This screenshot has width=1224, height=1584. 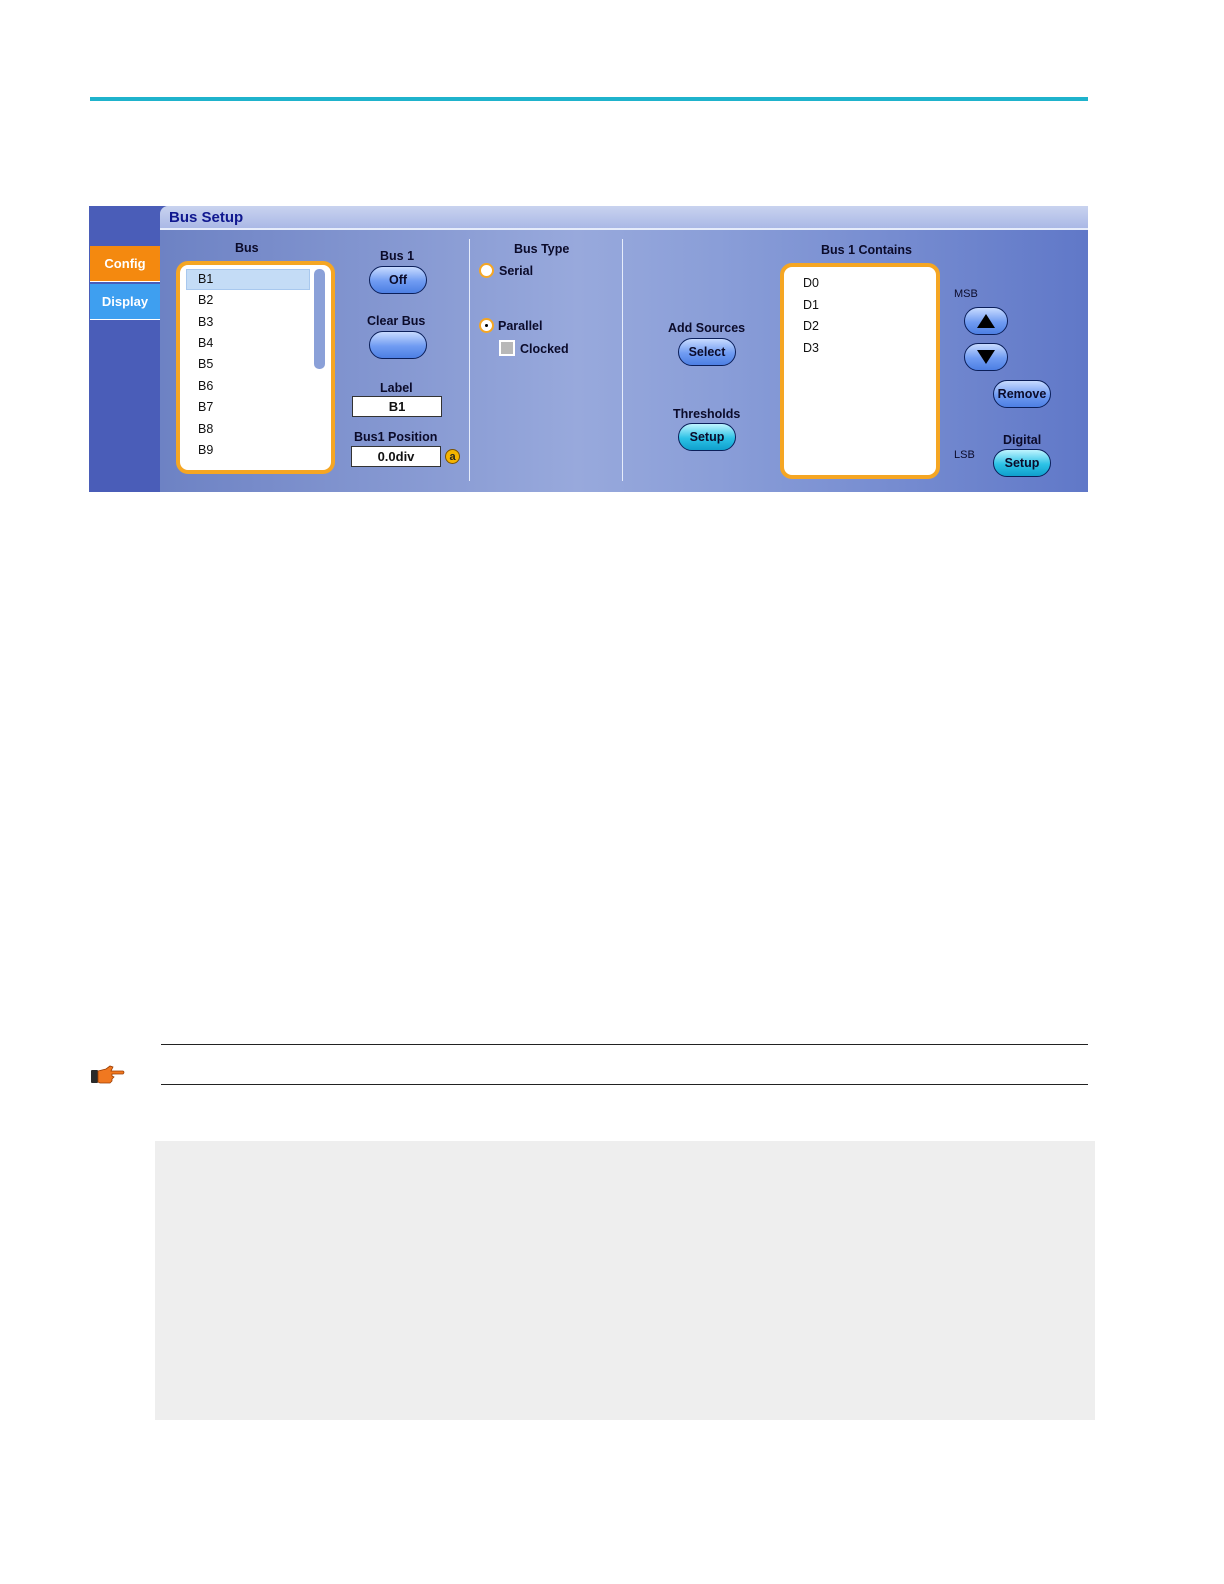 I want to click on shaded-block, so click(x=625, y=1280).